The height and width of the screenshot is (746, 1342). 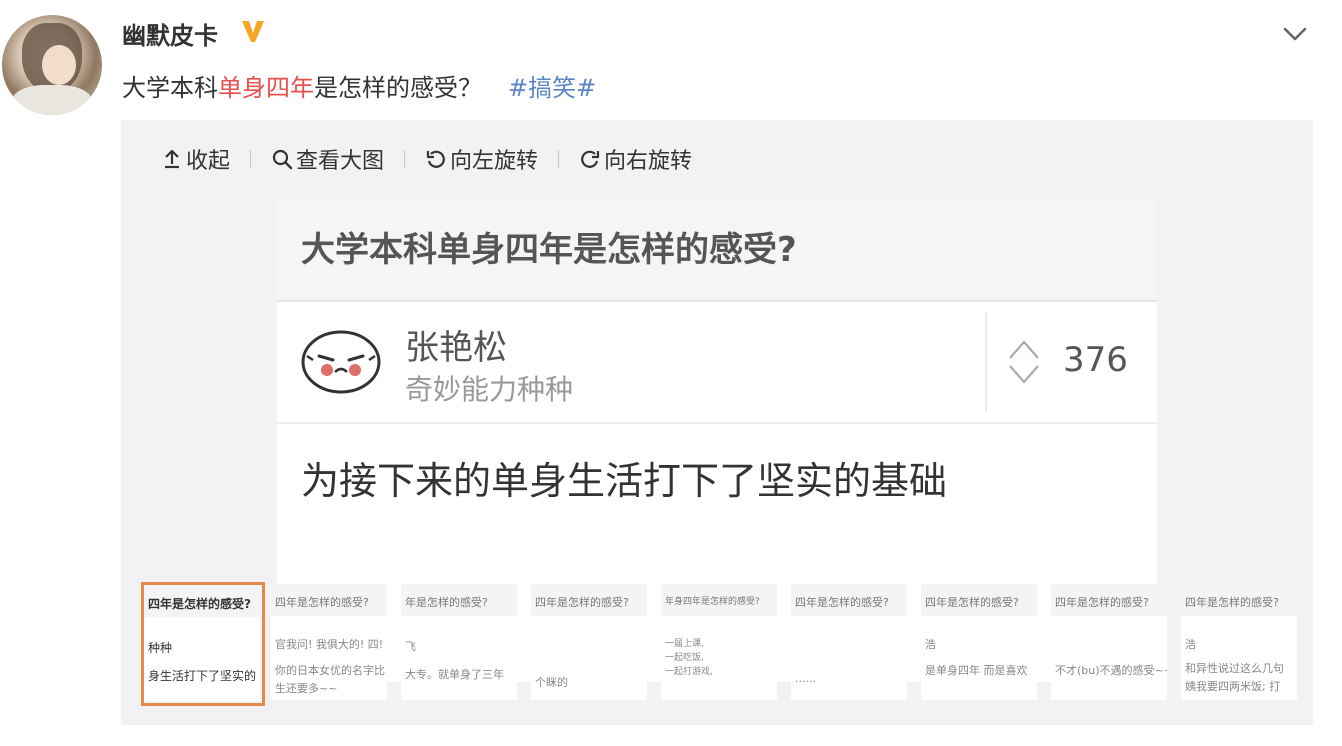 What do you see at coordinates (1234, 668) in the screenshot?
I see `thumbnail-line: 和异性说过这么几句` at bounding box center [1234, 668].